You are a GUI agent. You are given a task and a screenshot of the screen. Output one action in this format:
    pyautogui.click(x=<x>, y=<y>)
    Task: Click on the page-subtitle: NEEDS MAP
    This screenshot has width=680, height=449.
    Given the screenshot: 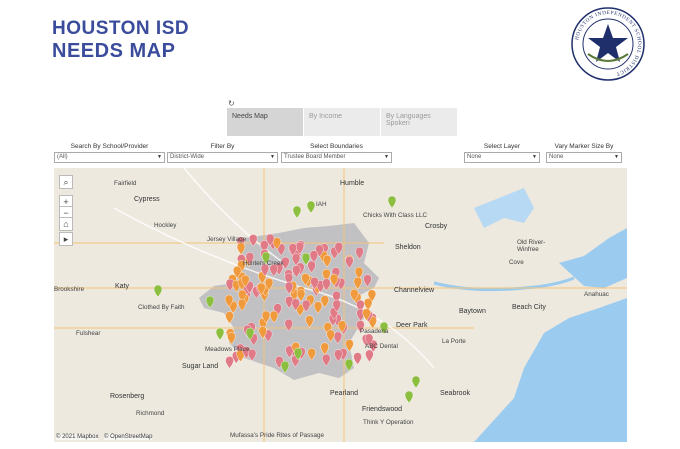 What is the action you would take?
    pyautogui.click(x=114, y=51)
    